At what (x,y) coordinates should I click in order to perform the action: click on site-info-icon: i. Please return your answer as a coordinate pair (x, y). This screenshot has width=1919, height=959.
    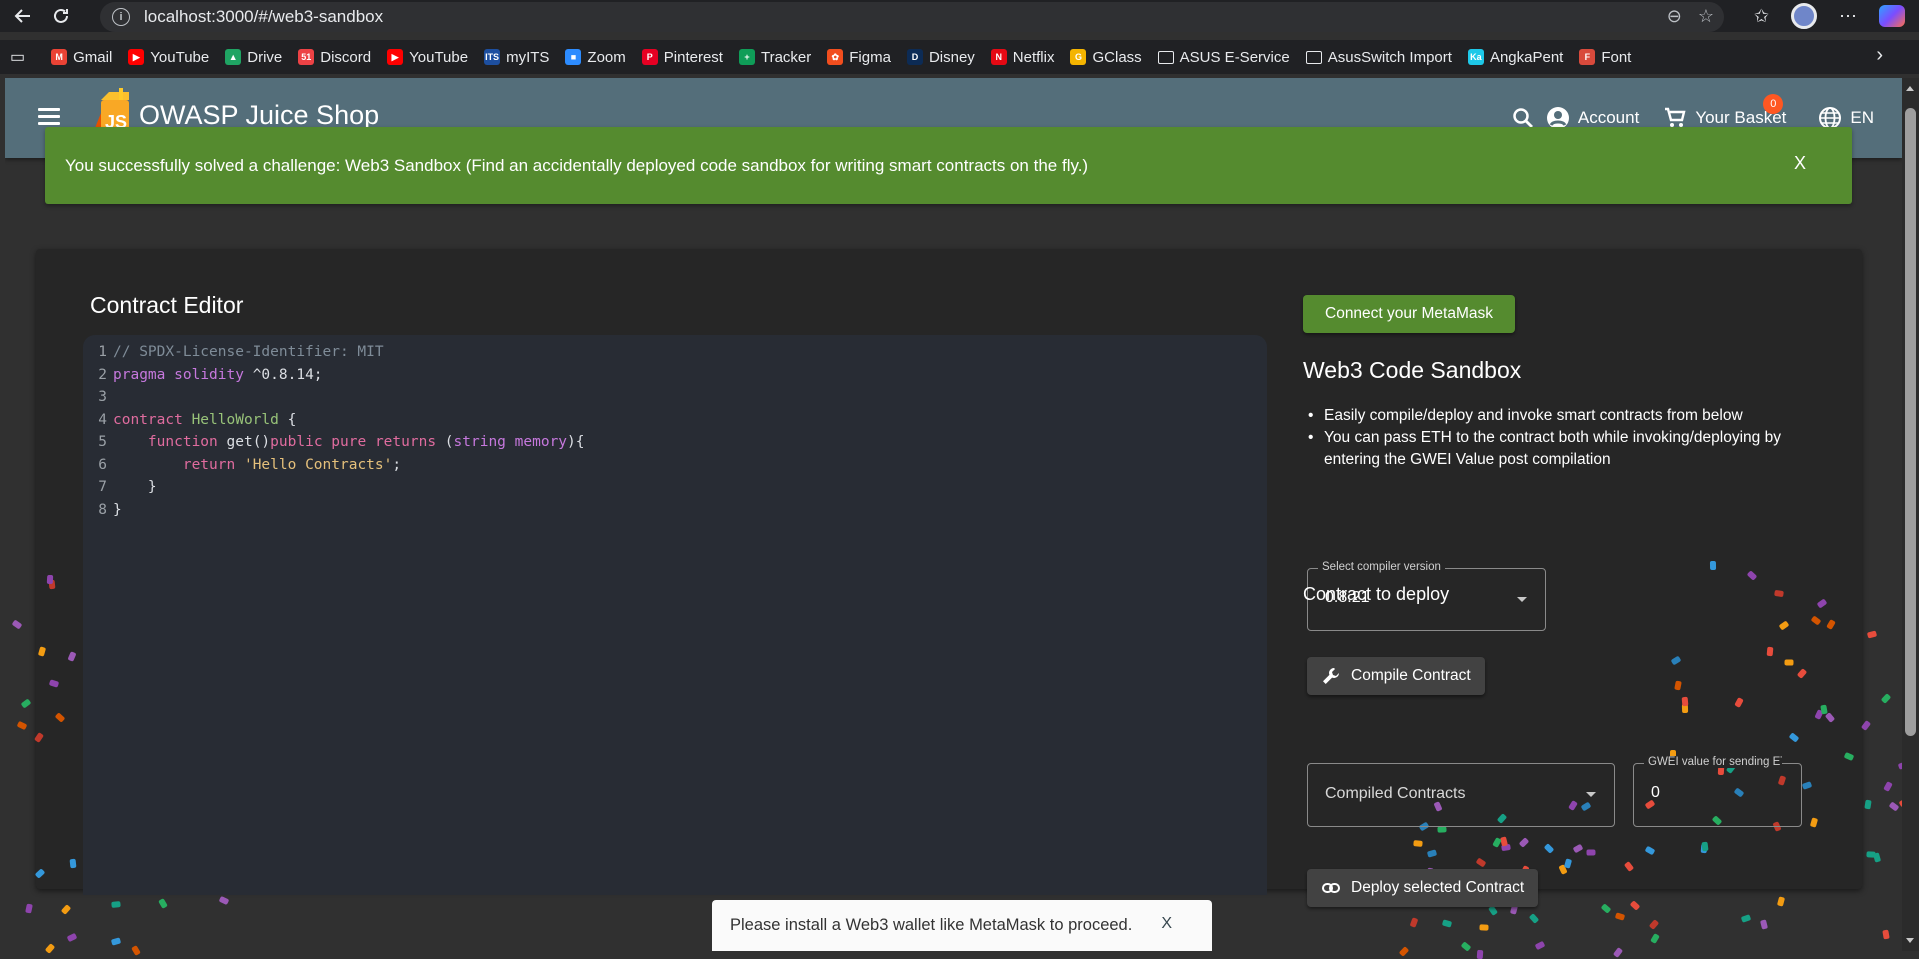
    Looking at the image, I should click on (121, 17).